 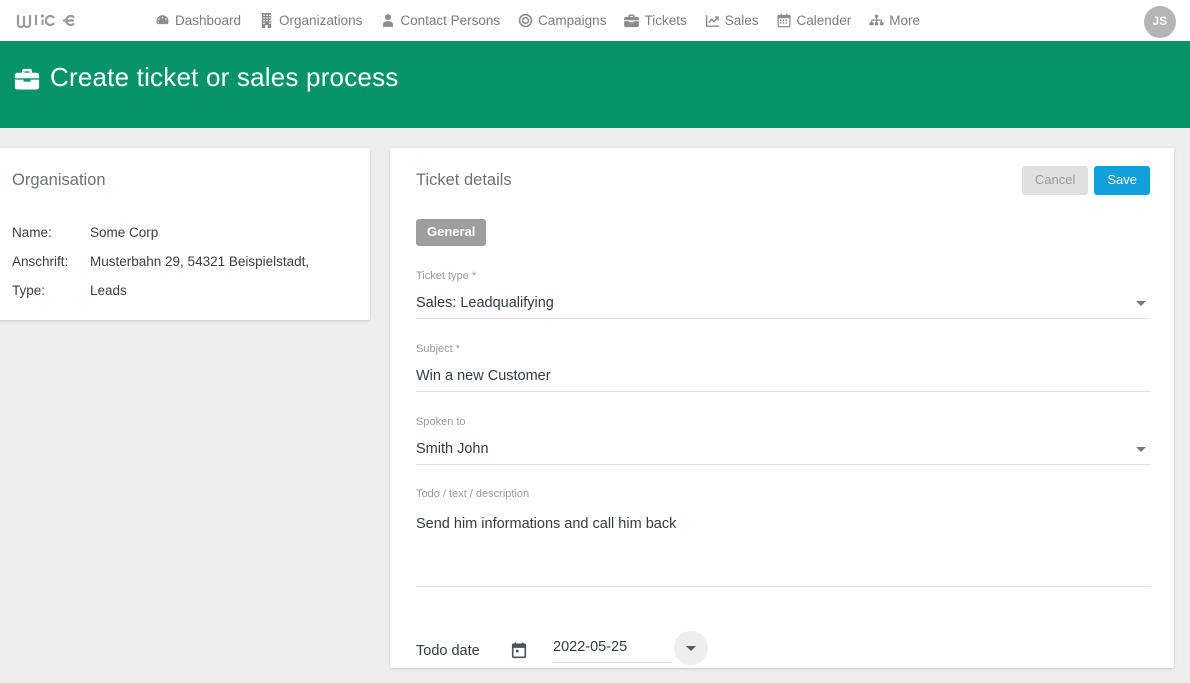 What do you see at coordinates (321, 20) in the screenshot?
I see `nav-item-label: Organizations` at bounding box center [321, 20].